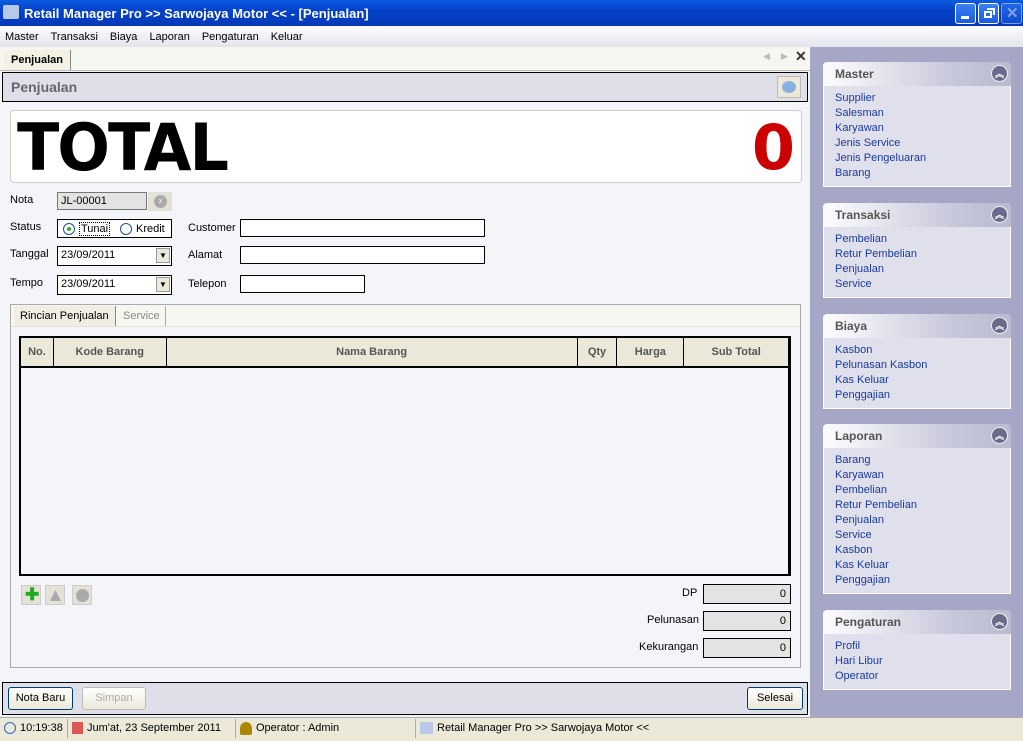 This screenshot has height=741, width=1023. I want to click on nota-baru-button: Nota Baru, so click(40, 698).